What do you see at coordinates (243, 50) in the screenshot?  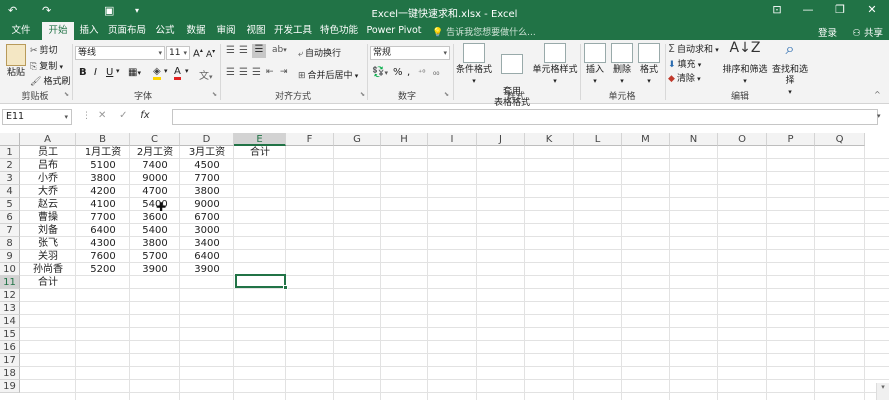 I see `align-middle-icon: ☰` at bounding box center [243, 50].